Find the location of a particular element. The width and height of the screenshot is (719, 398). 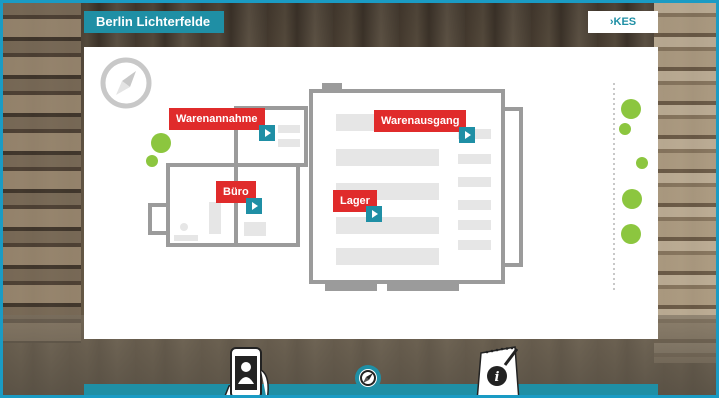

svg-text: i is located at coordinates (497, 377).